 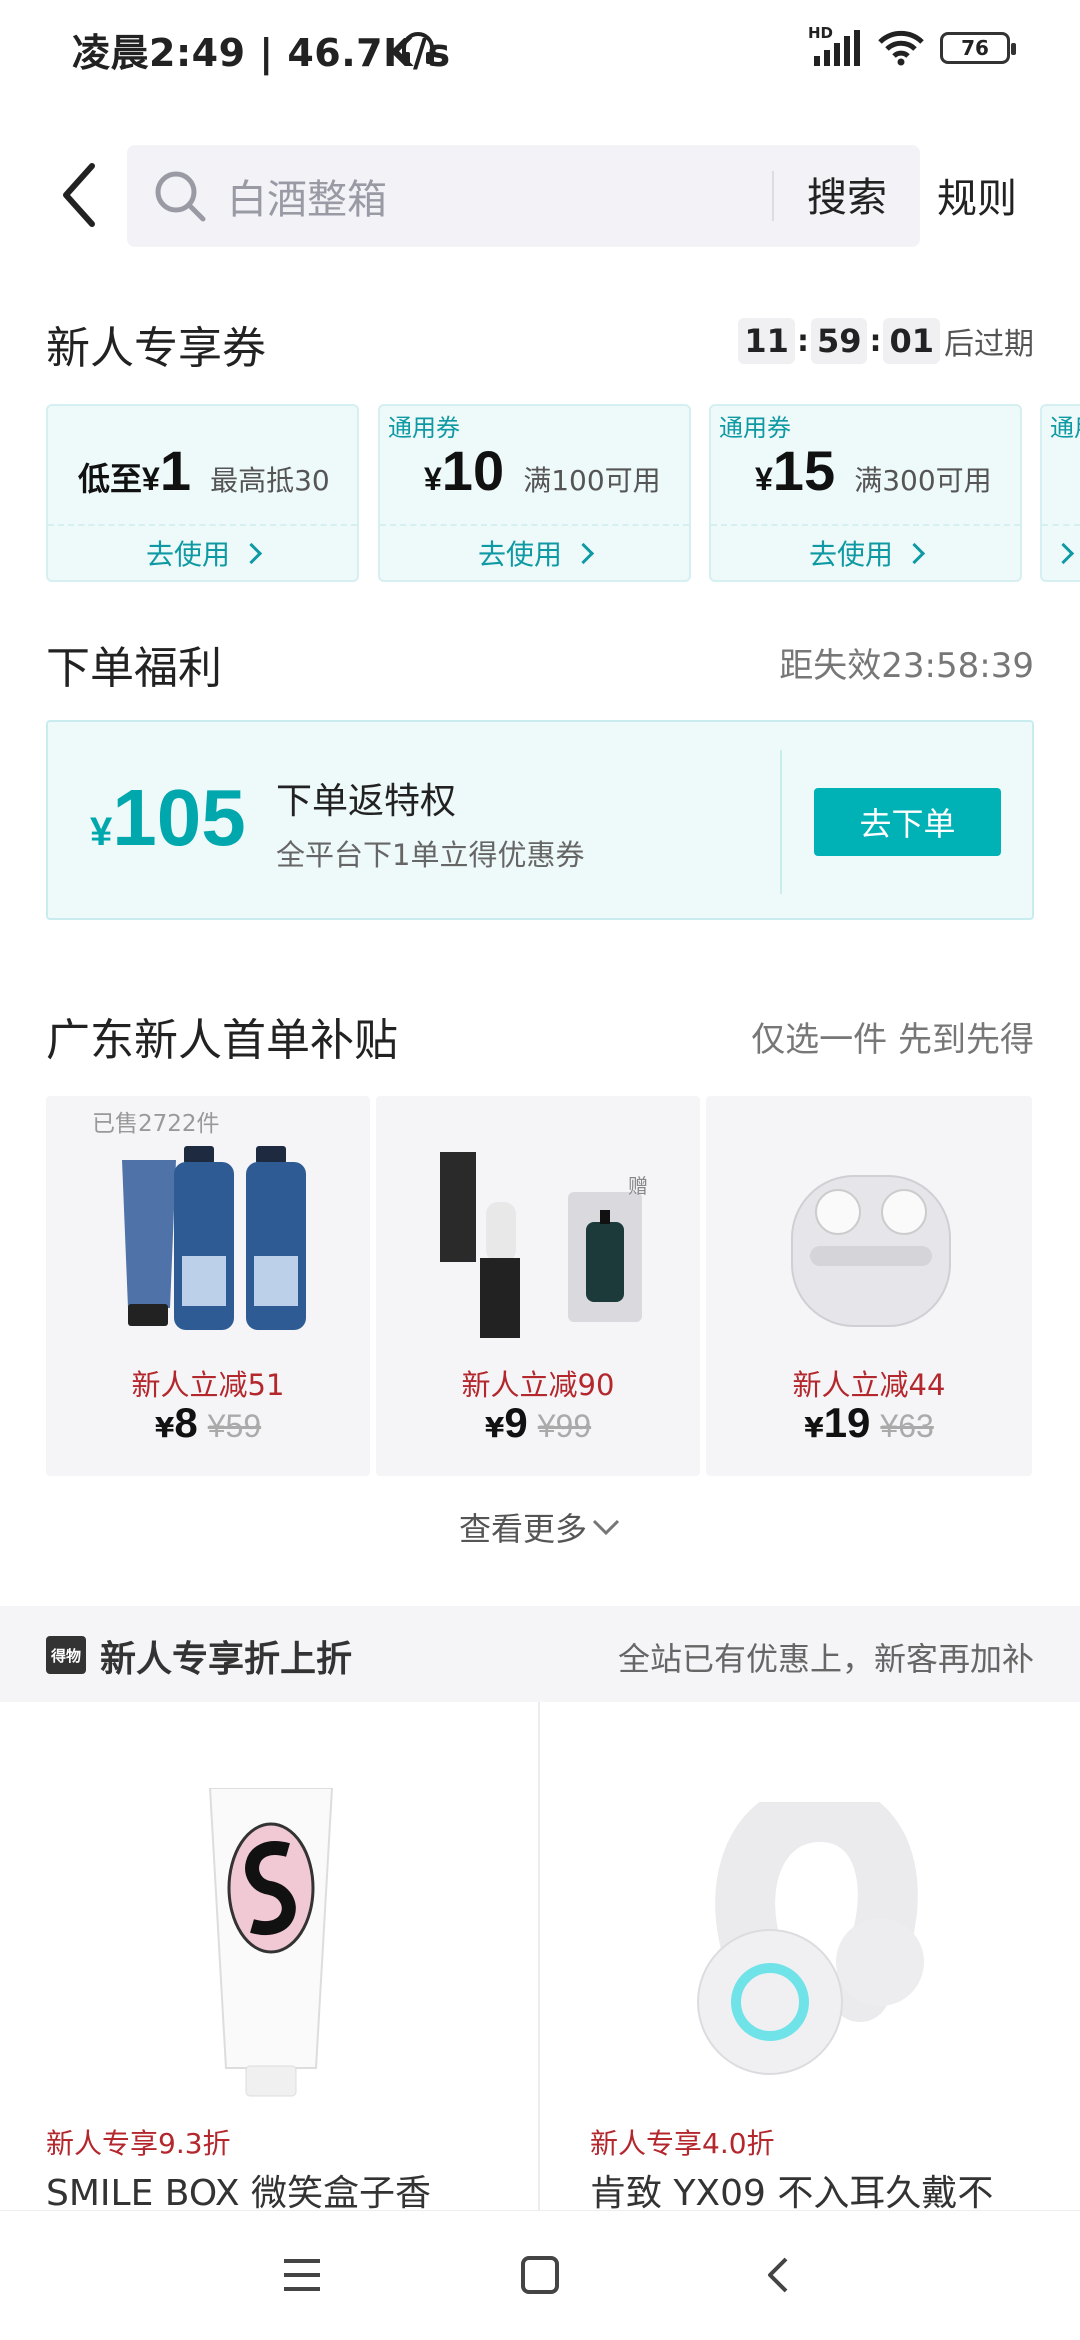 I want to click on coupon-face: ¥10 满100可用, so click(x=534, y=464).